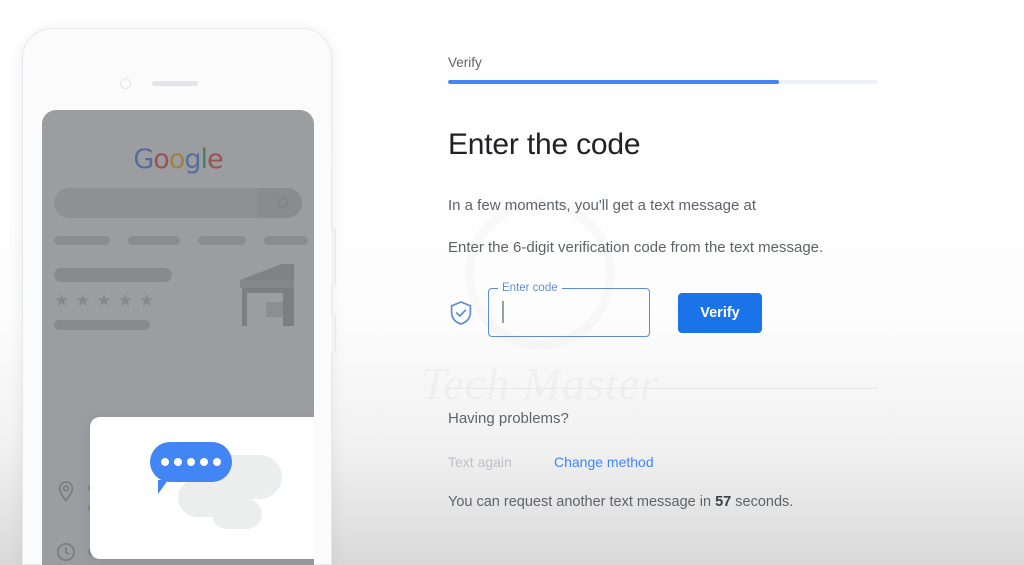 The height and width of the screenshot is (565, 1024). I want to click on phone-camera-icon, so click(125, 83).